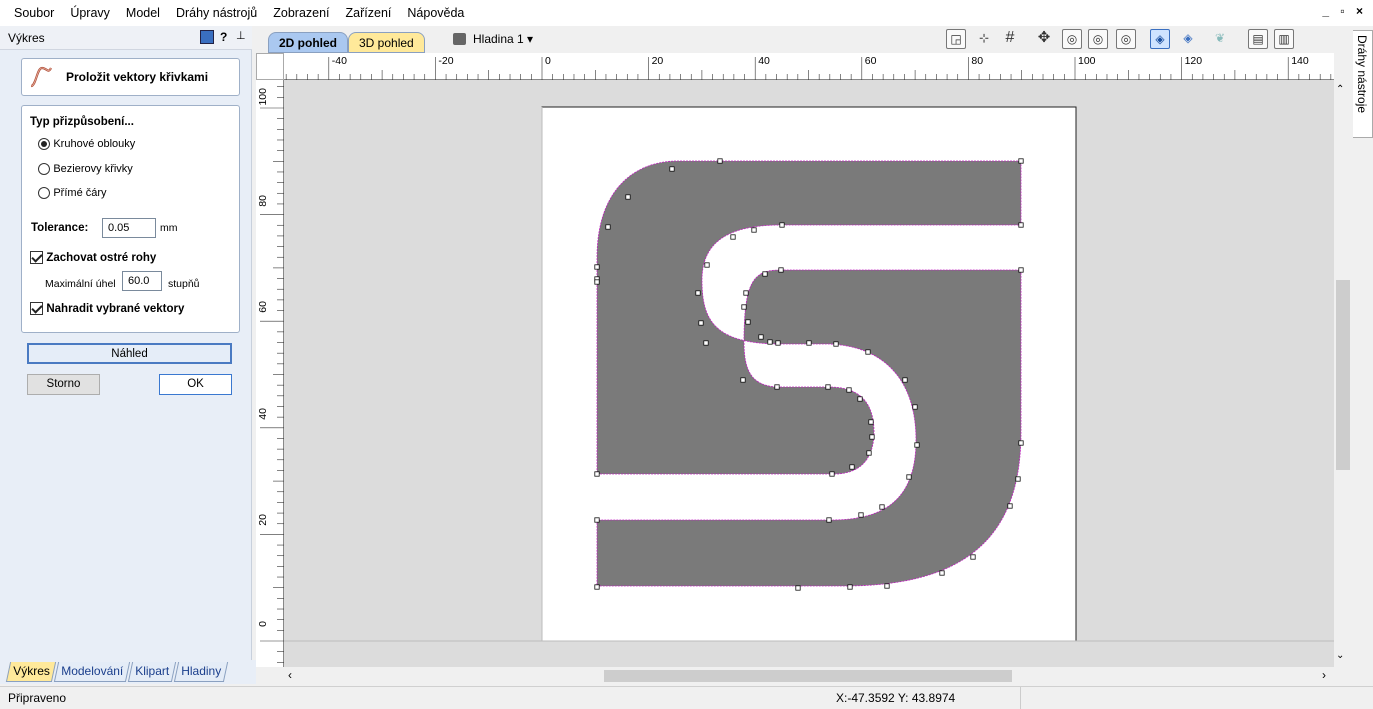  Describe the element at coordinates (129, 353) in the screenshot. I see `preview-button: Náhled` at that location.